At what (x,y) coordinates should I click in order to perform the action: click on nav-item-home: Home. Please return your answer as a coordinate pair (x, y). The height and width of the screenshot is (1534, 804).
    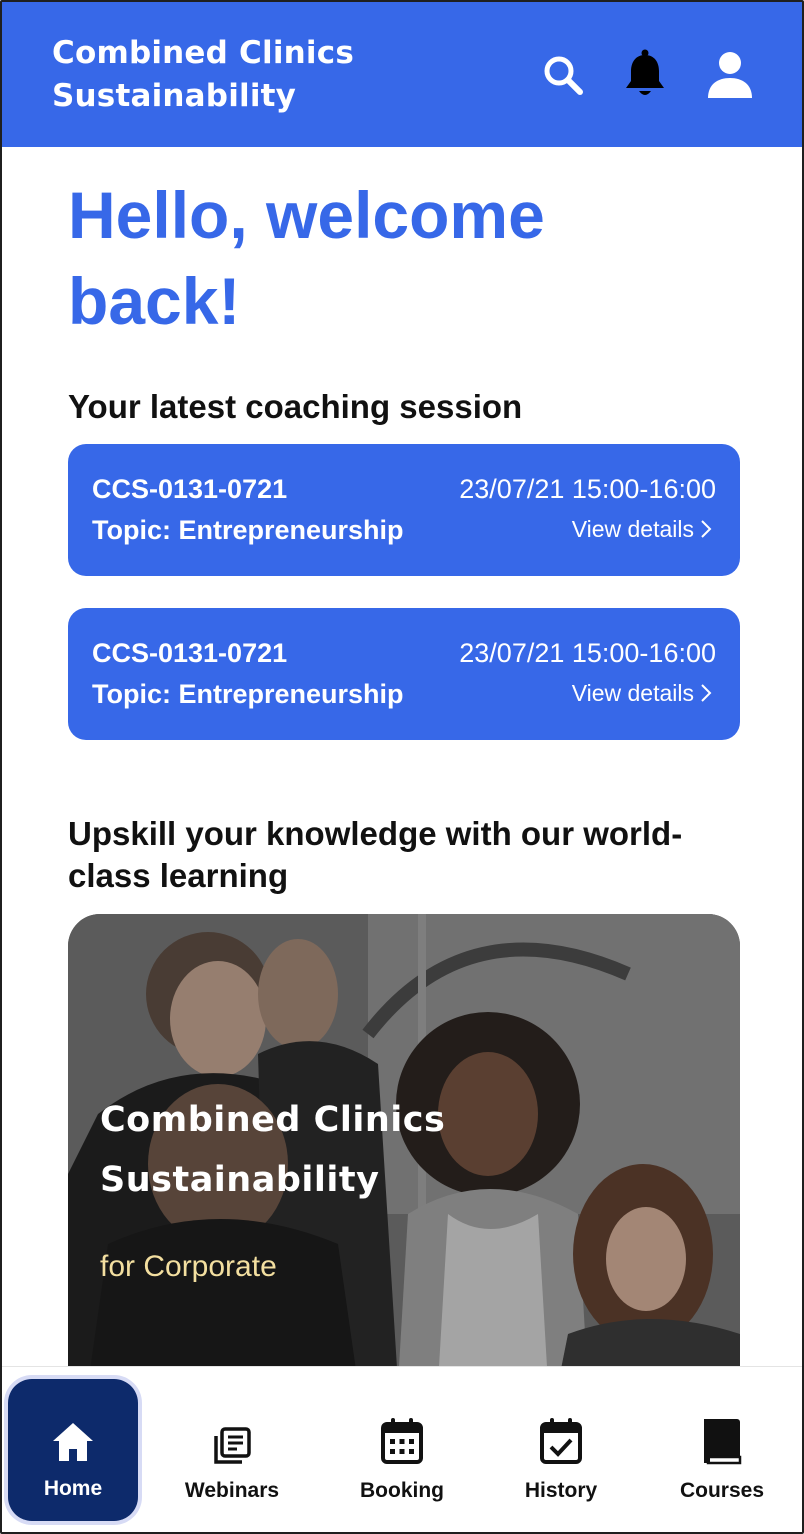
    Looking at the image, I should click on (73, 1450).